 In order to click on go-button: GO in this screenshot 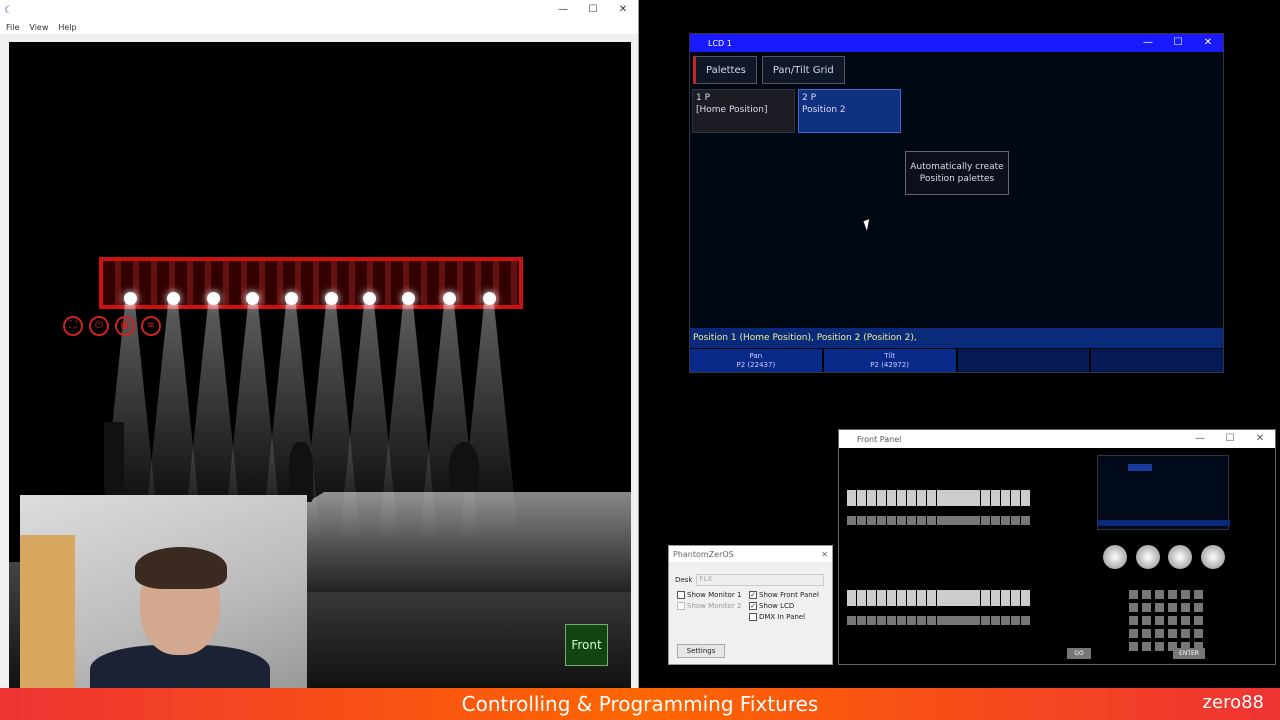, I will do `click(1079, 653)`.